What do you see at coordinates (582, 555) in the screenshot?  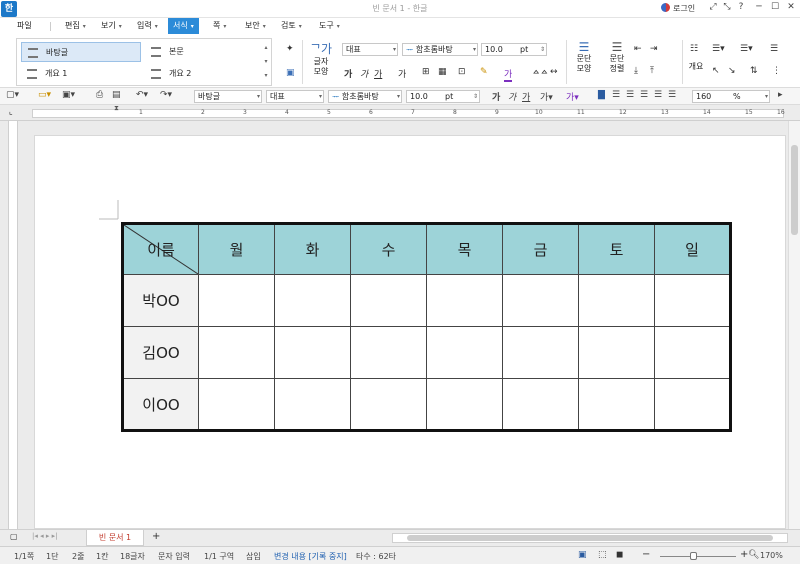 I see `page-layout-icon: ▣` at bounding box center [582, 555].